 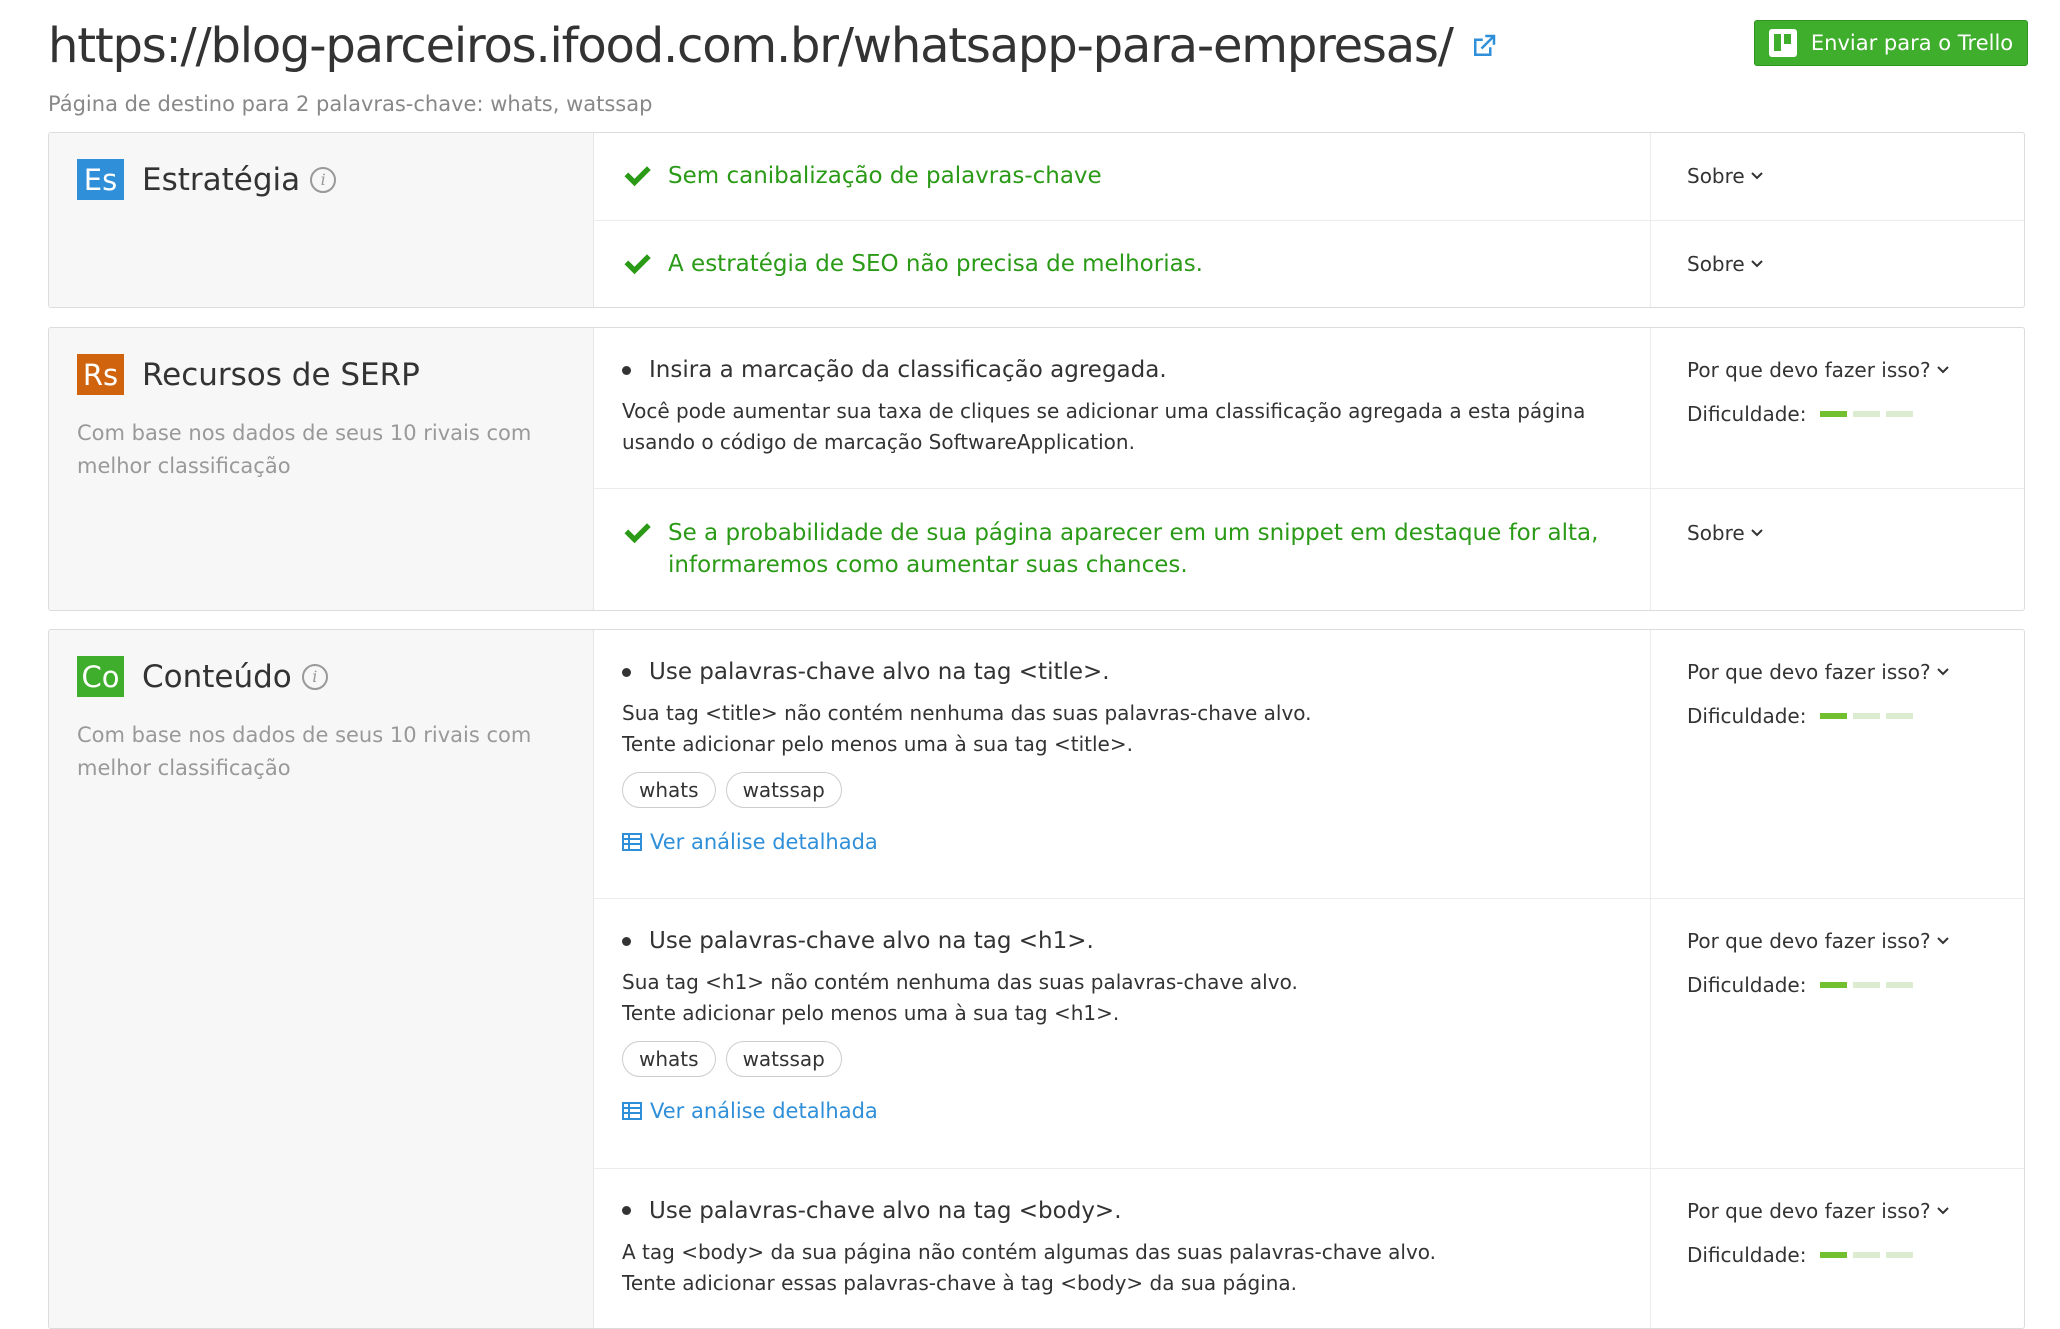 I want to click on recommendation-title: Use palavras-chave alvo na tag <h1>., so click(x=1122, y=941).